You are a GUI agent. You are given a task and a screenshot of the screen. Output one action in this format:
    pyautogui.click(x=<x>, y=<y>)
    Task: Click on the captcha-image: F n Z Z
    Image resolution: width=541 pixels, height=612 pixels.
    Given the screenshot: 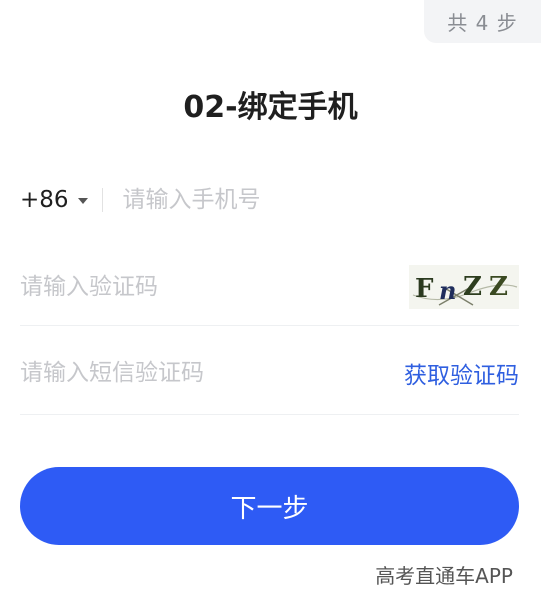 What is the action you would take?
    pyautogui.click(x=464, y=287)
    